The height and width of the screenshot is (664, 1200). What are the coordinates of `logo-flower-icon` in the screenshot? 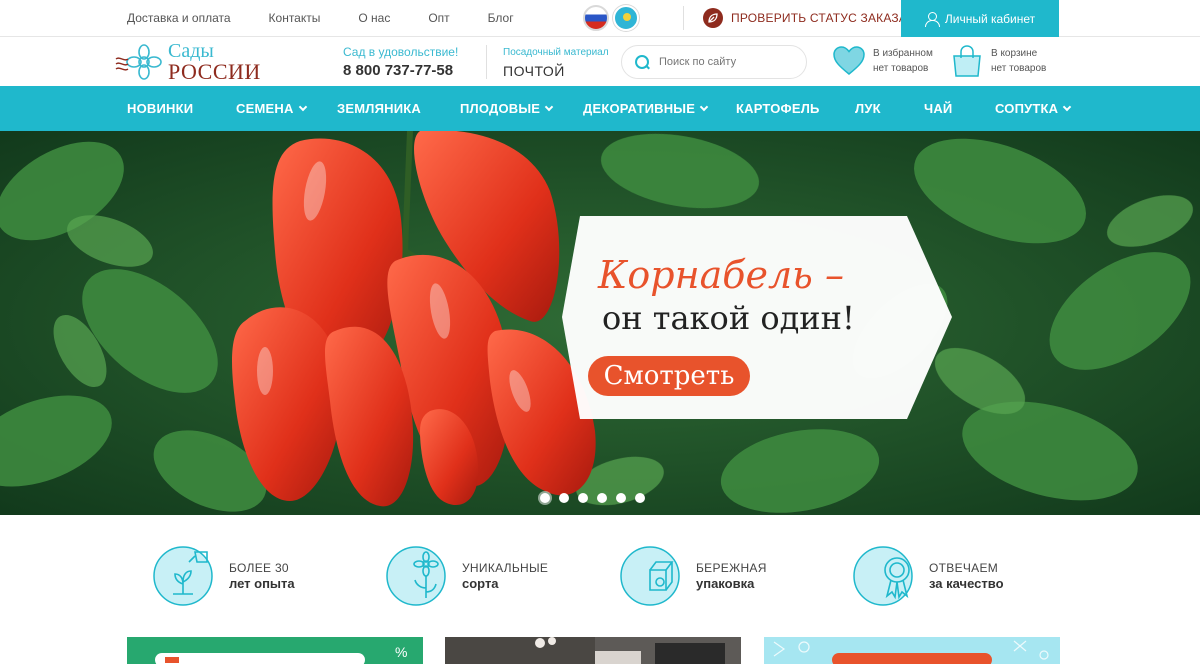 It's located at (138, 62).